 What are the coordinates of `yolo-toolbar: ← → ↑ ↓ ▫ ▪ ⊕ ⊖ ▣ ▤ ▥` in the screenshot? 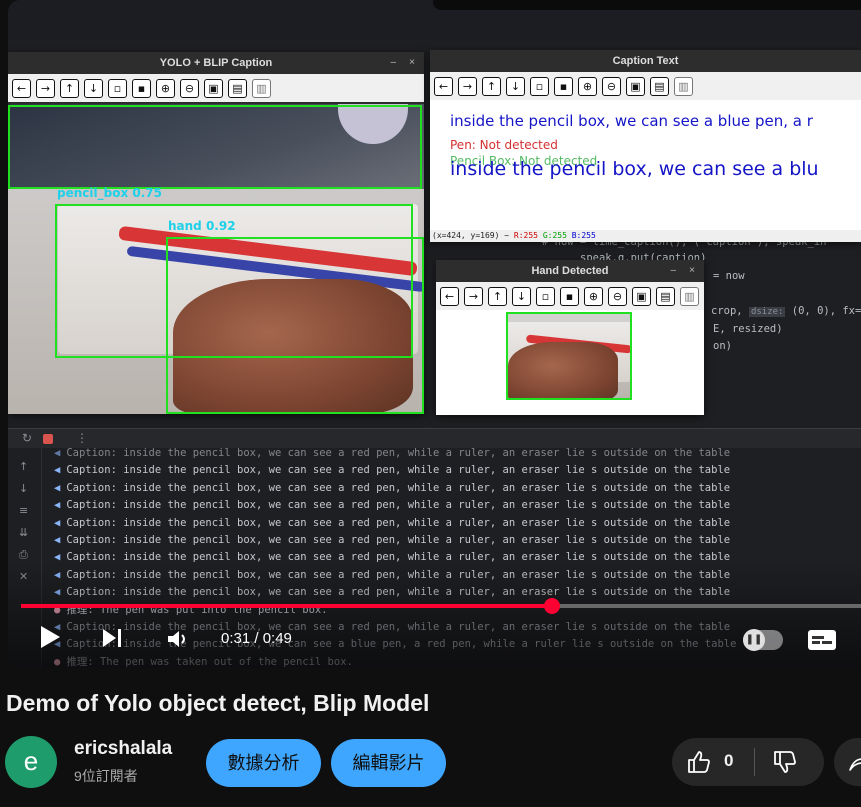 It's located at (216, 88).